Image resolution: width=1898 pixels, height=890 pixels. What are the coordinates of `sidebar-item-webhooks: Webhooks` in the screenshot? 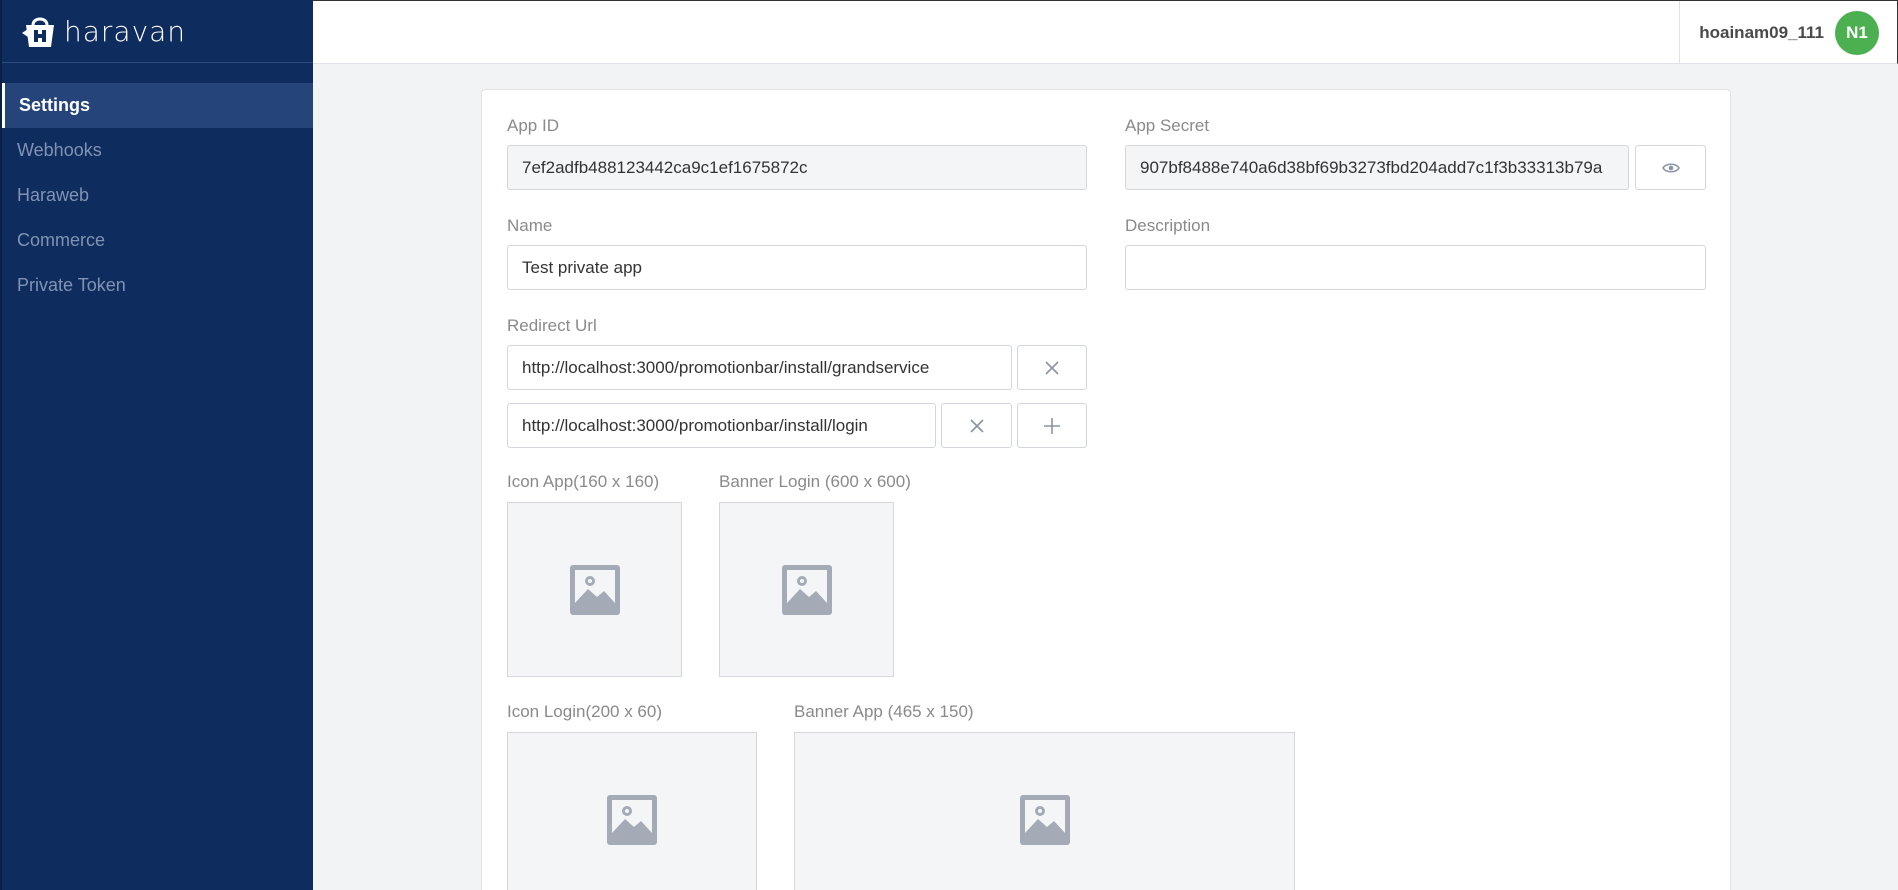 It's located at (157, 150).